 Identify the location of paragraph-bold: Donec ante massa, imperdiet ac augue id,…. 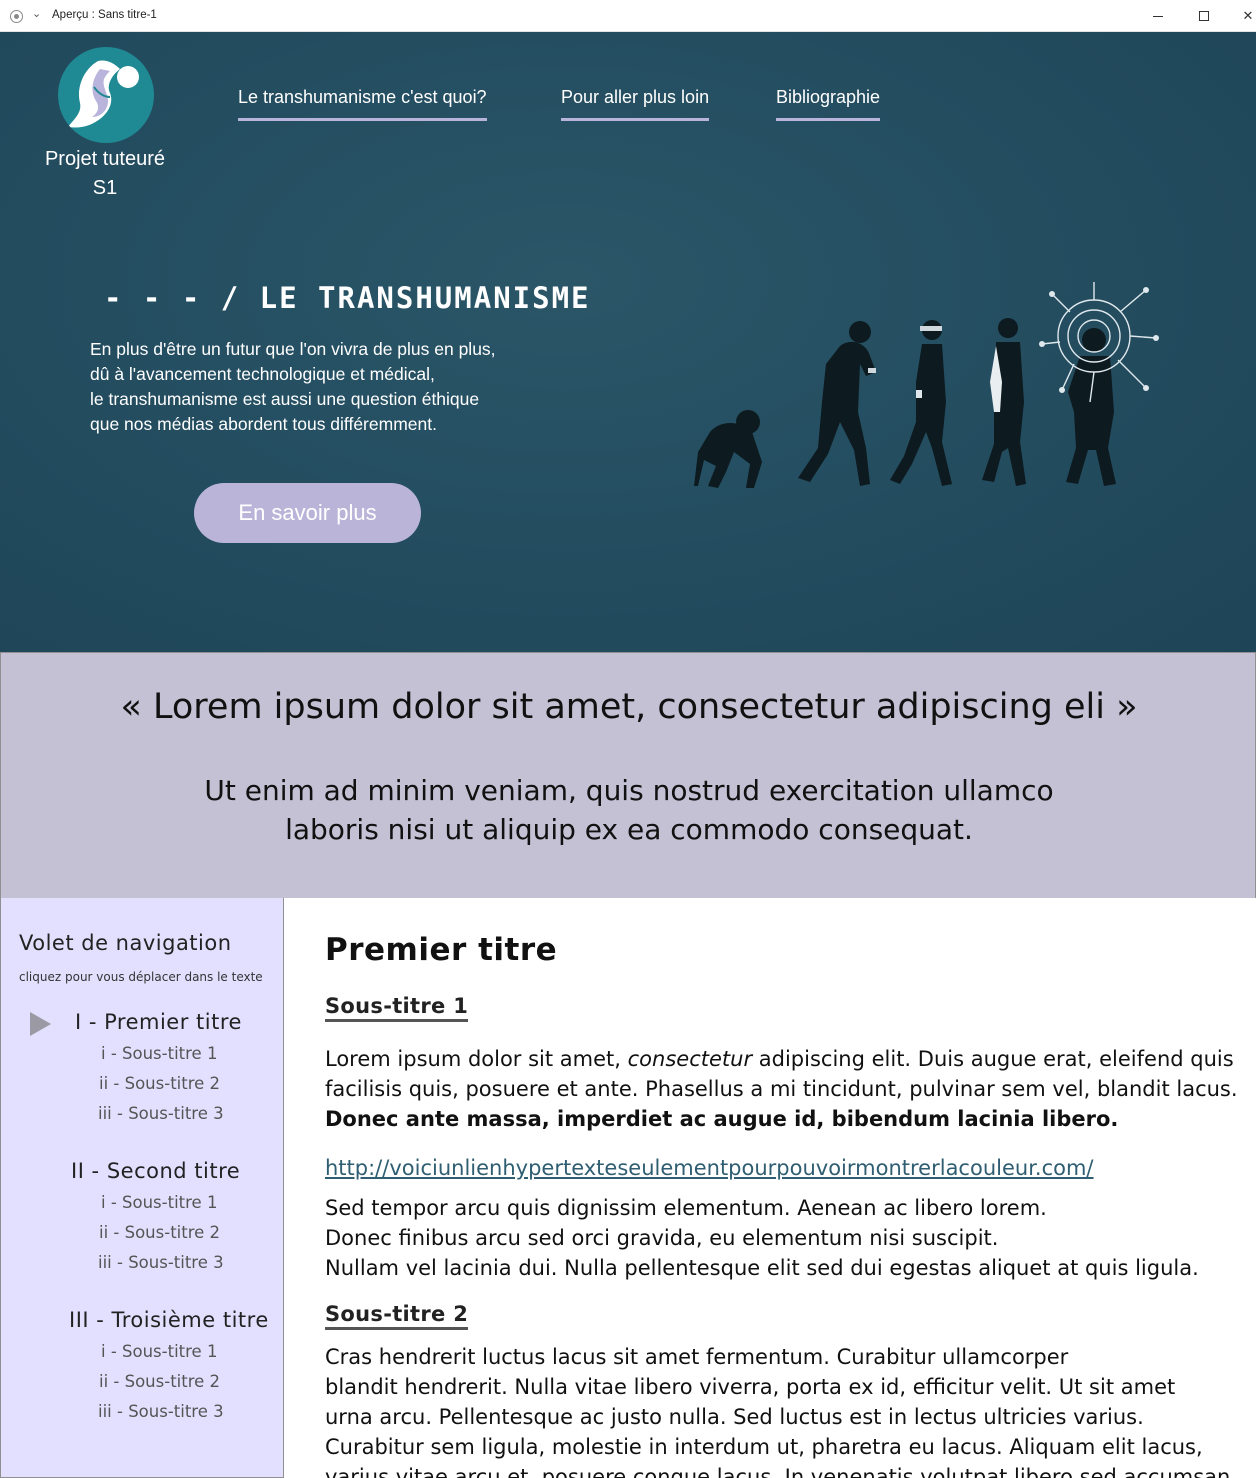
(722, 1119).